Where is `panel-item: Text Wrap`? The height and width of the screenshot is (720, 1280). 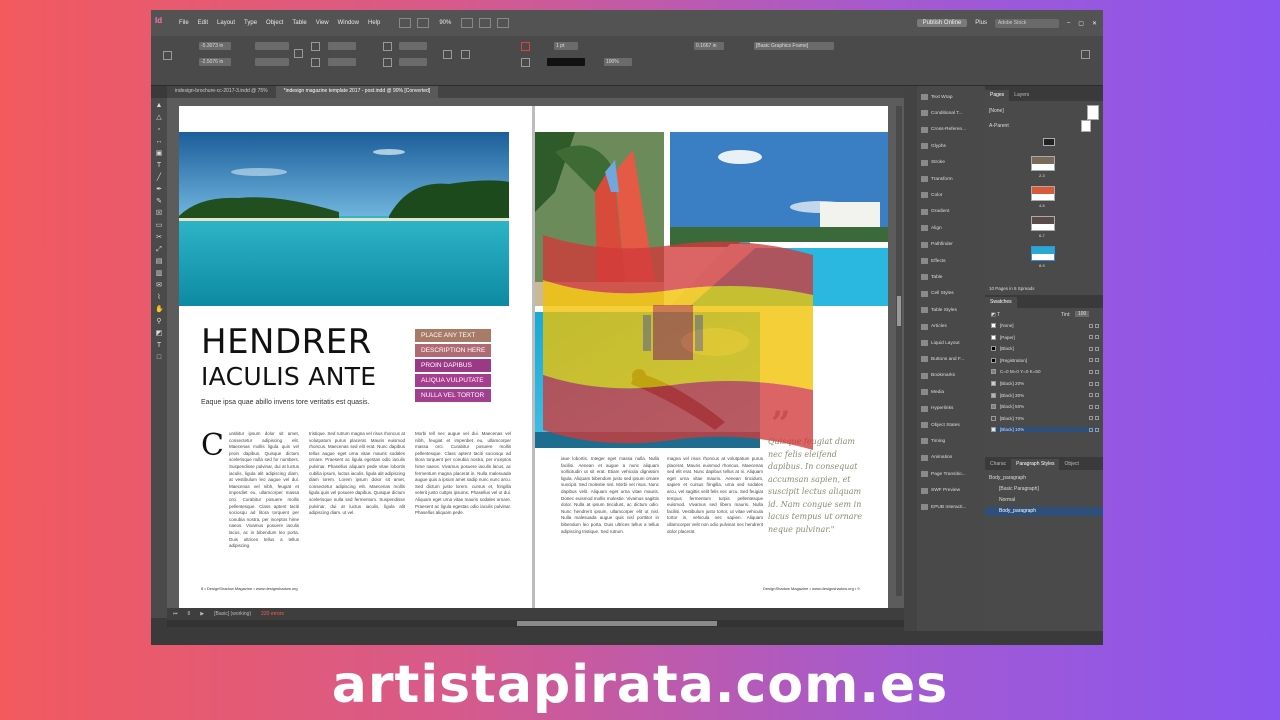
panel-item: Text Wrap is located at coordinates (937, 97).